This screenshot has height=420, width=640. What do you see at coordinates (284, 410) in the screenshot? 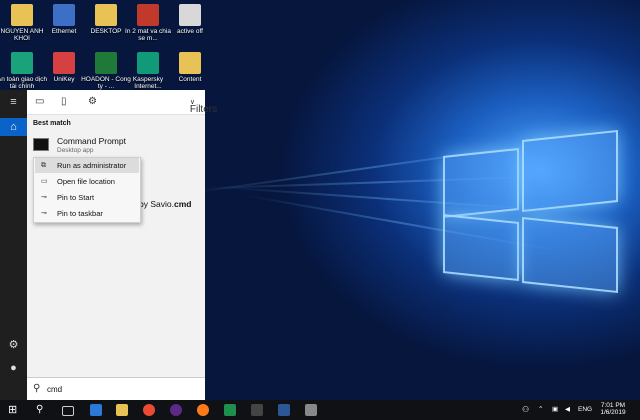
I see `word-icon` at bounding box center [284, 410].